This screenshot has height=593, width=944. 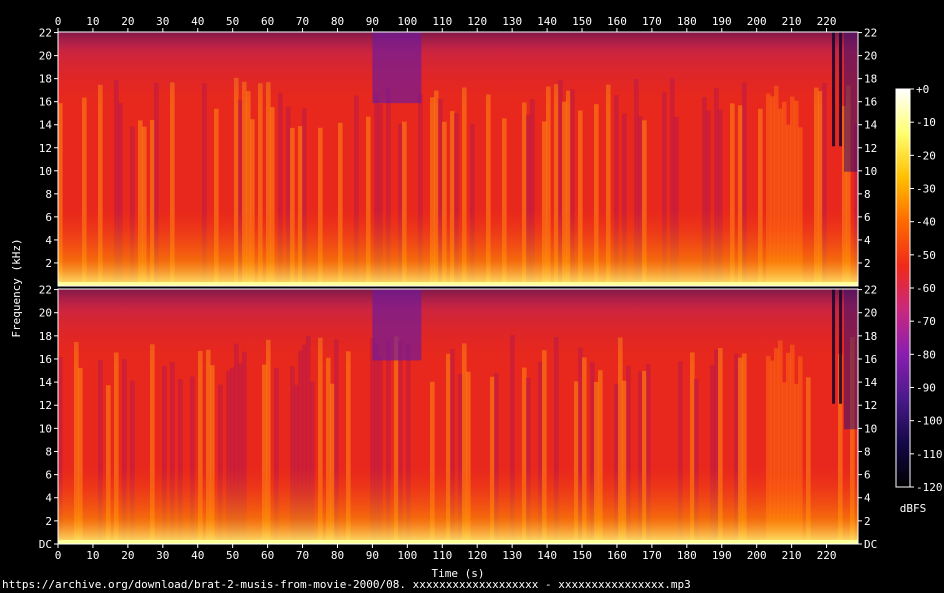 What do you see at coordinates (58, 555) in the screenshot?
I see `x-tick-label-bottom: 0` at bounding box center [58, 555].